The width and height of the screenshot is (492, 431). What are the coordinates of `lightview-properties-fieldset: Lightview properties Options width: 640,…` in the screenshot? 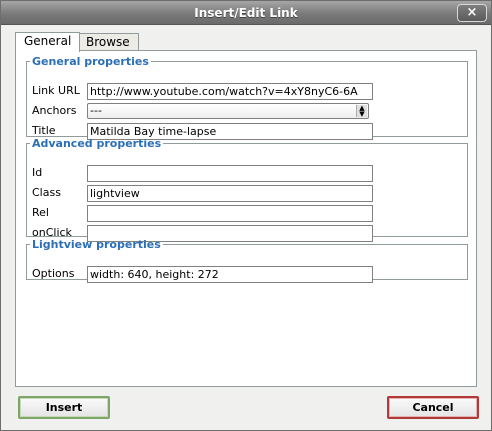 It's located at (247, 260).